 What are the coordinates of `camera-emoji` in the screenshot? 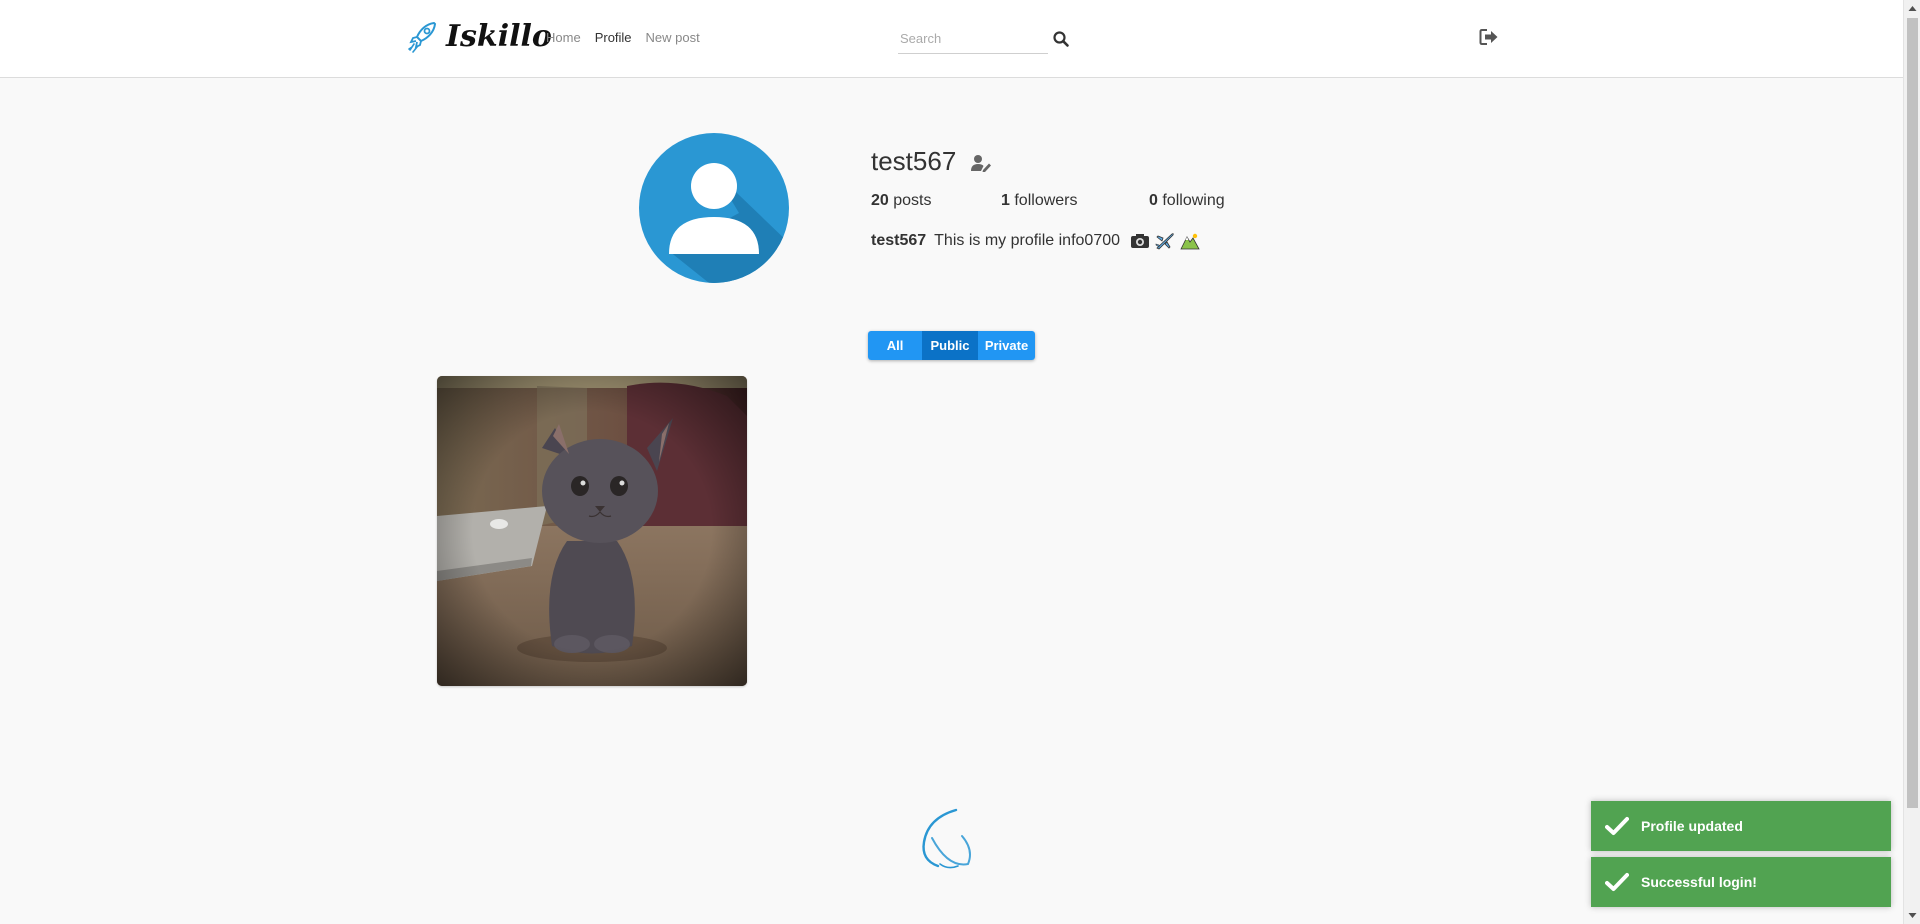 It's located at (1140, 241).